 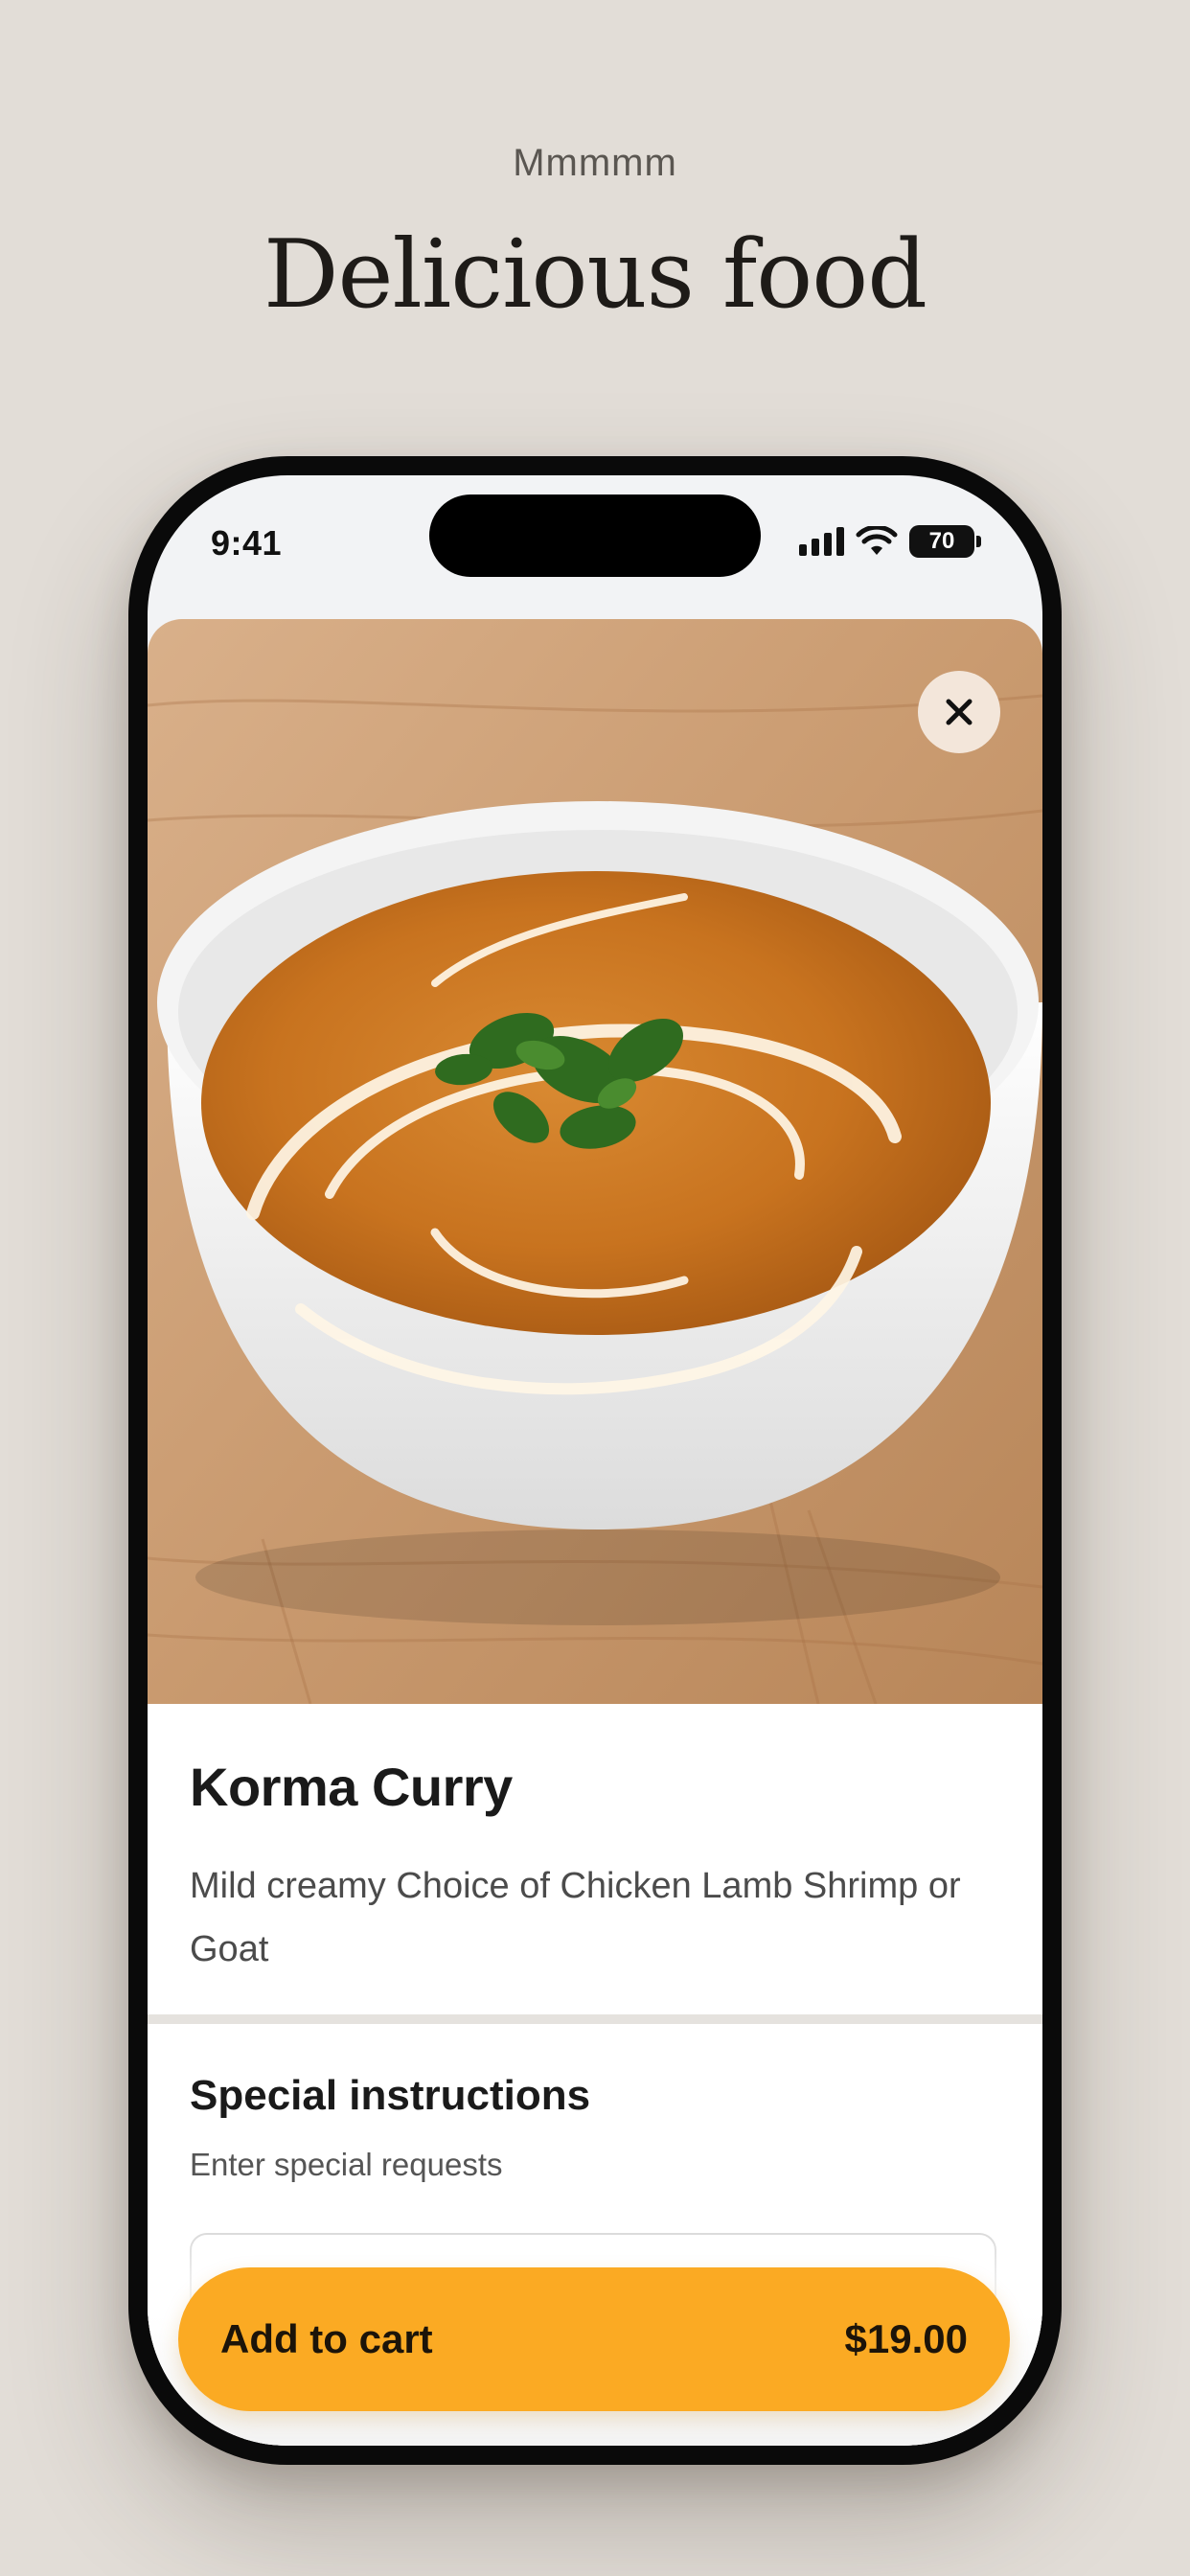 I want to click on status-icons: 70, so click(x=890, y=541).